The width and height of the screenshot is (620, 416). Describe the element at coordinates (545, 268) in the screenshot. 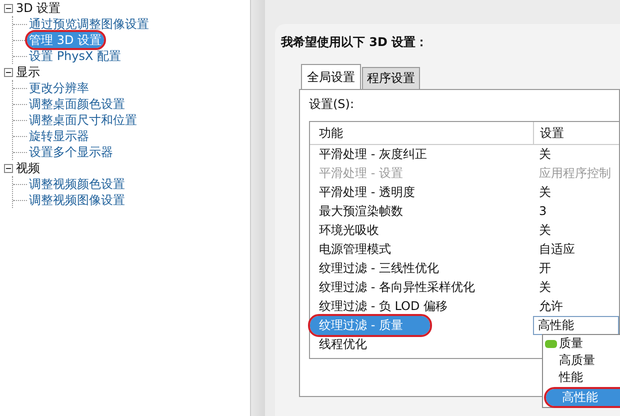

I see `value-cell-text: 开` at that location.